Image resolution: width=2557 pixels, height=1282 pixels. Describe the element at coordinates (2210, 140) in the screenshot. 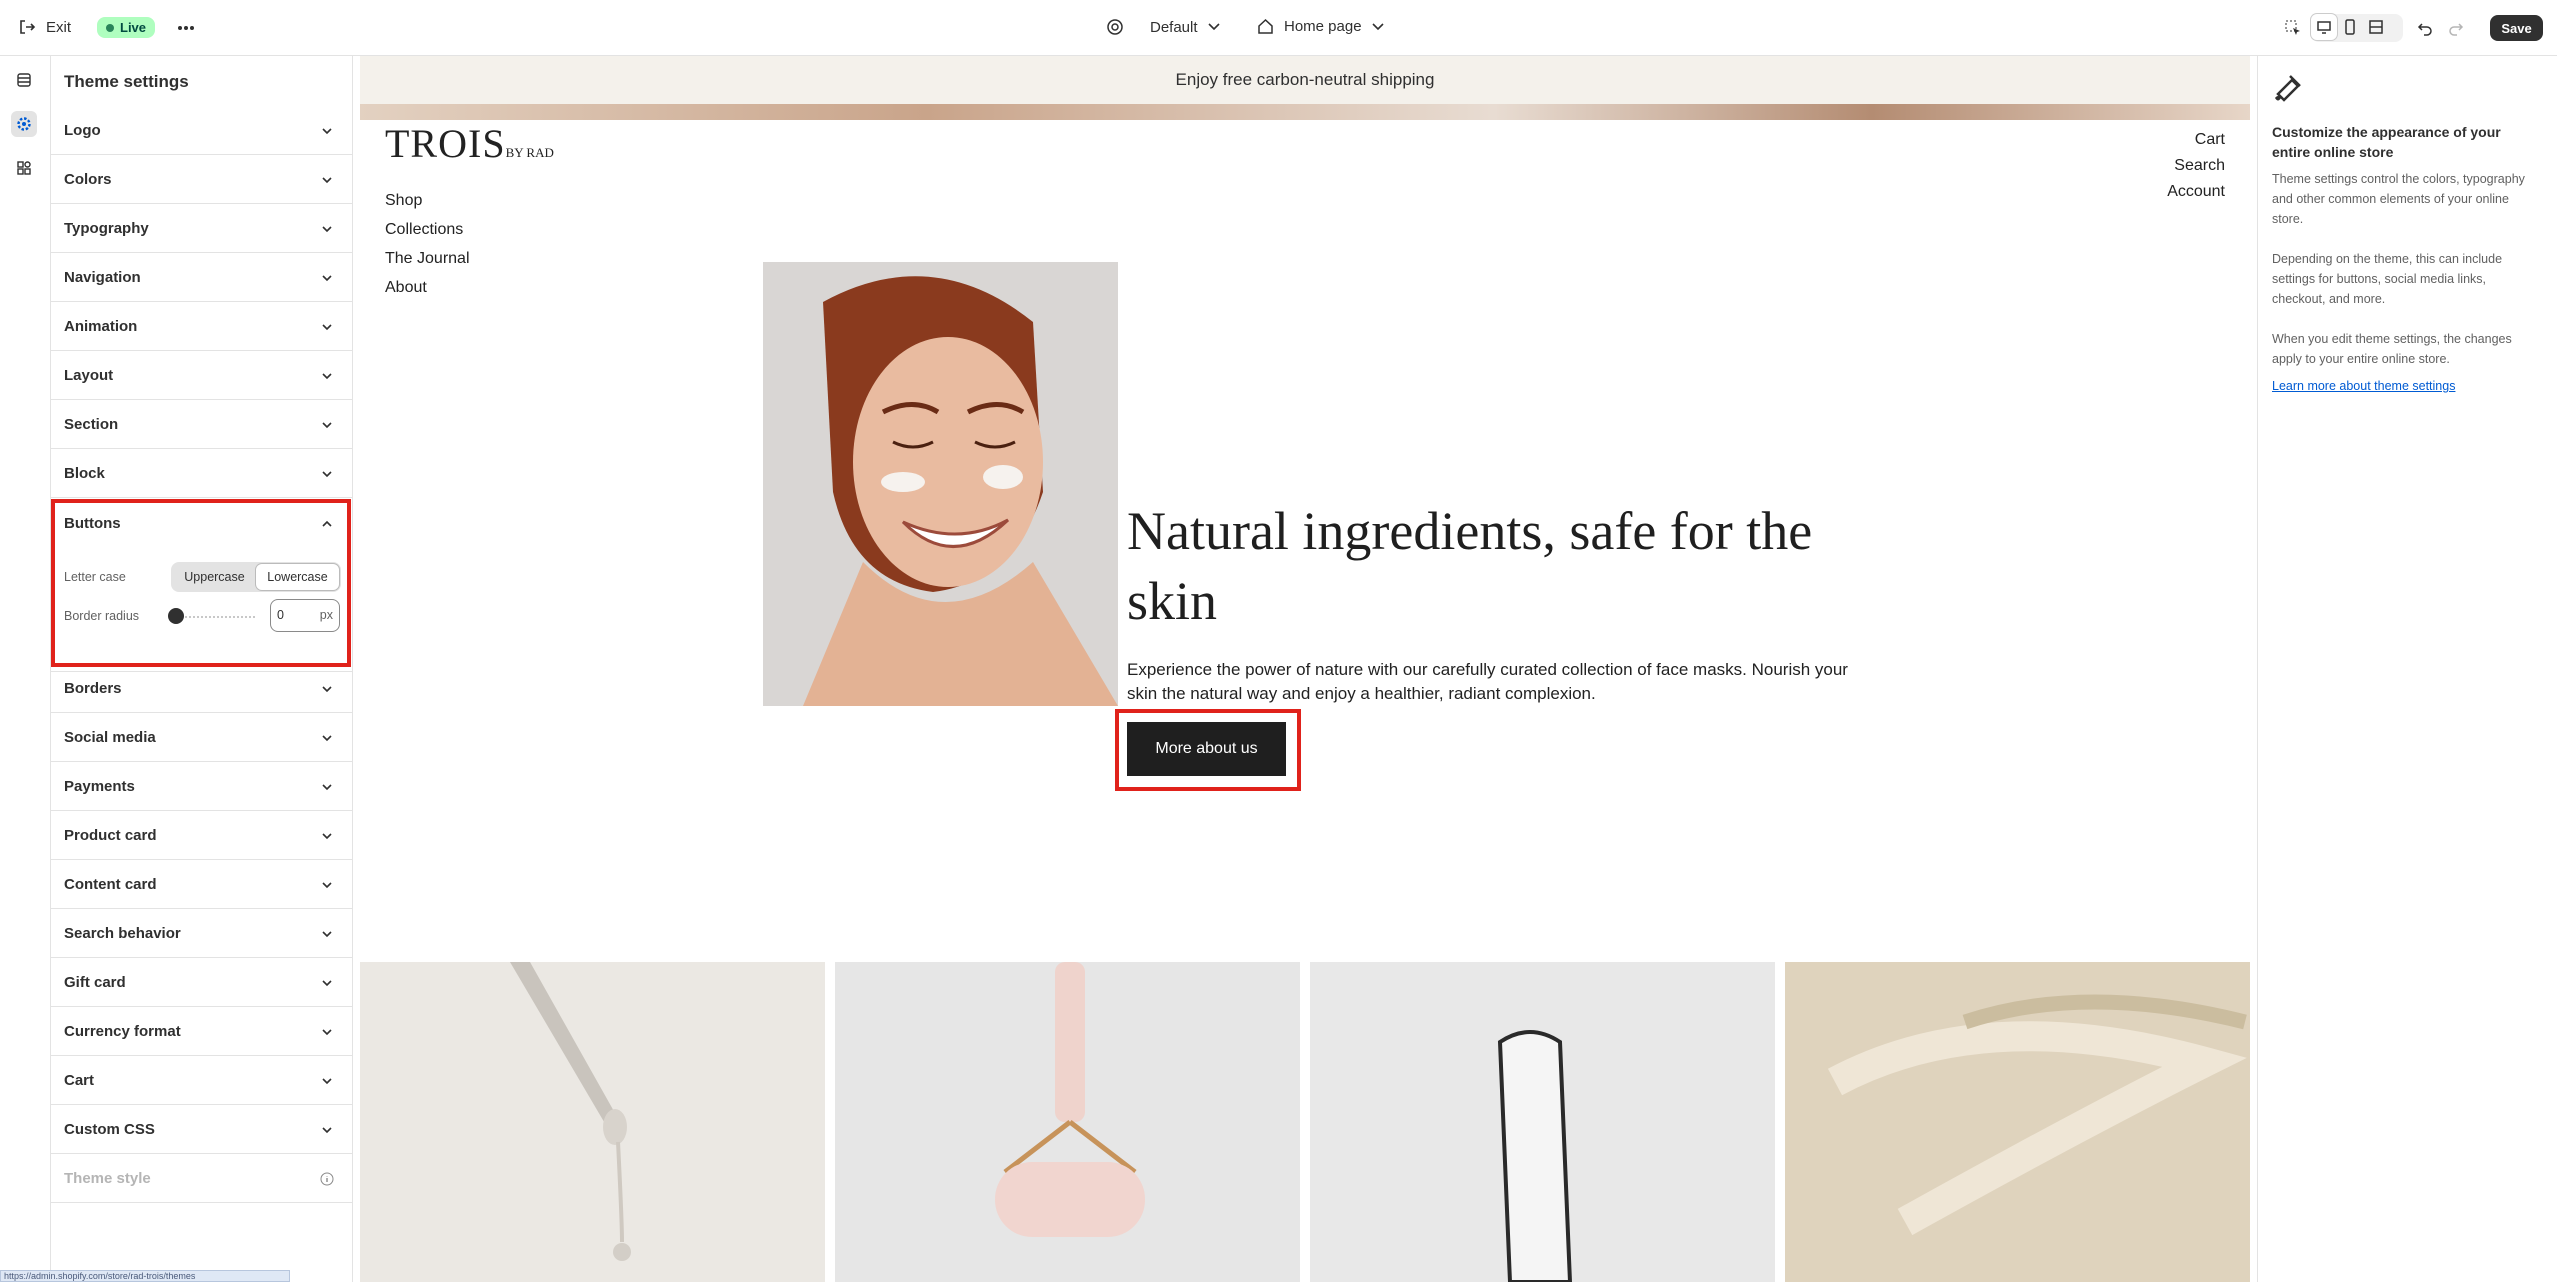

I see `cart-link: Cart` at that location.